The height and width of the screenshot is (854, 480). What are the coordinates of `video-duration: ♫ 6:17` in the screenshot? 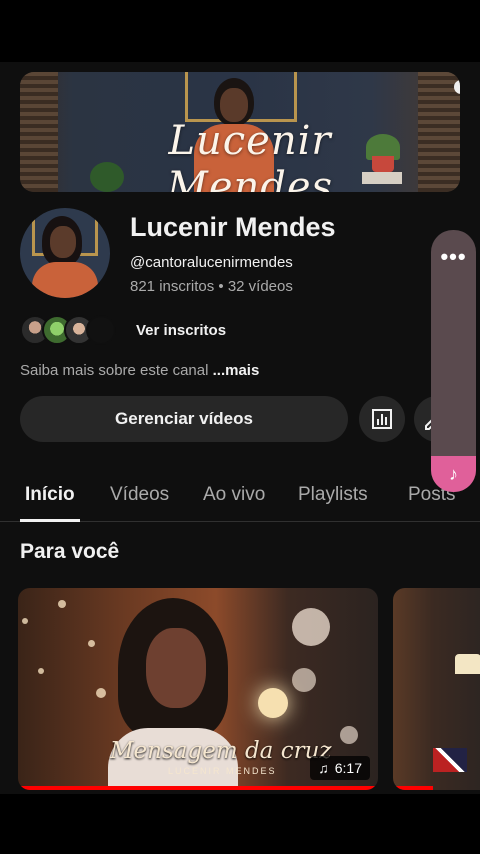 It's located at (340, 768).